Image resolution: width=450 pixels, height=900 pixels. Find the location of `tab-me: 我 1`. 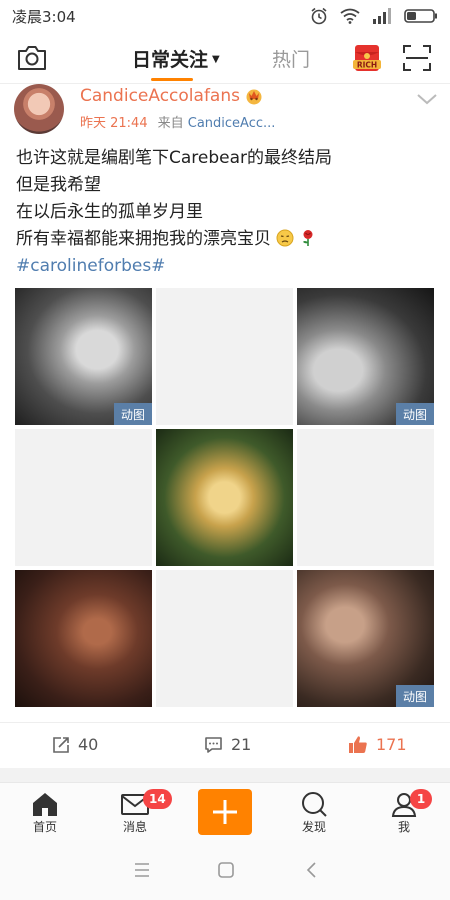

tab-me: 我 1 is located at coordinates (404, 812).